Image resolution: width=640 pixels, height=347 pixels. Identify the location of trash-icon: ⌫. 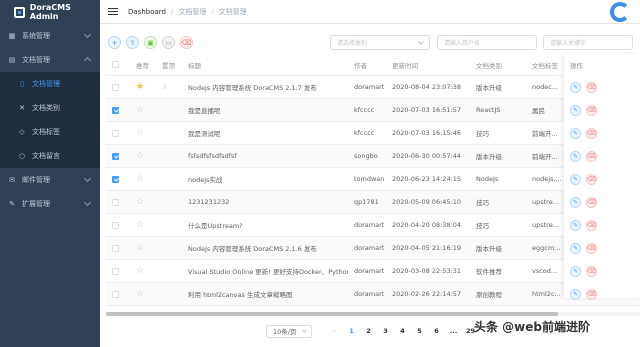
(591, 202).